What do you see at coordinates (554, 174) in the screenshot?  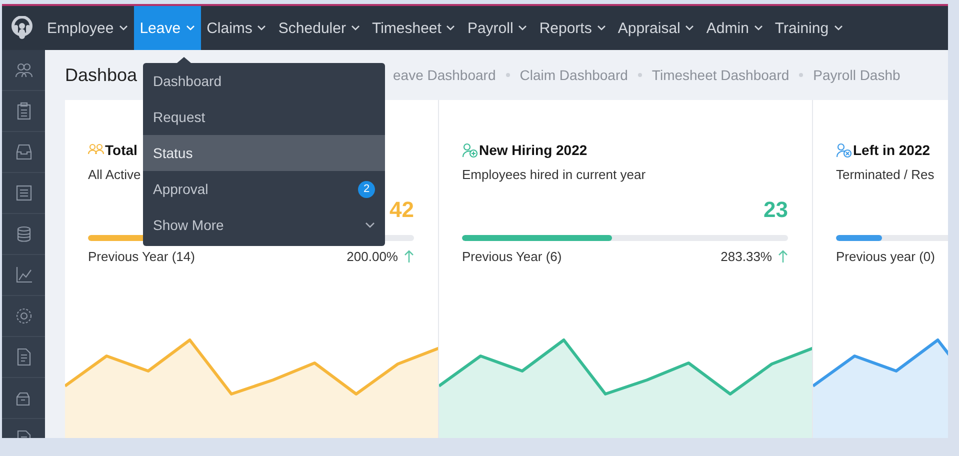 I see `card-subtitle: Employees hired in current year` at bounding box center [554, 174].